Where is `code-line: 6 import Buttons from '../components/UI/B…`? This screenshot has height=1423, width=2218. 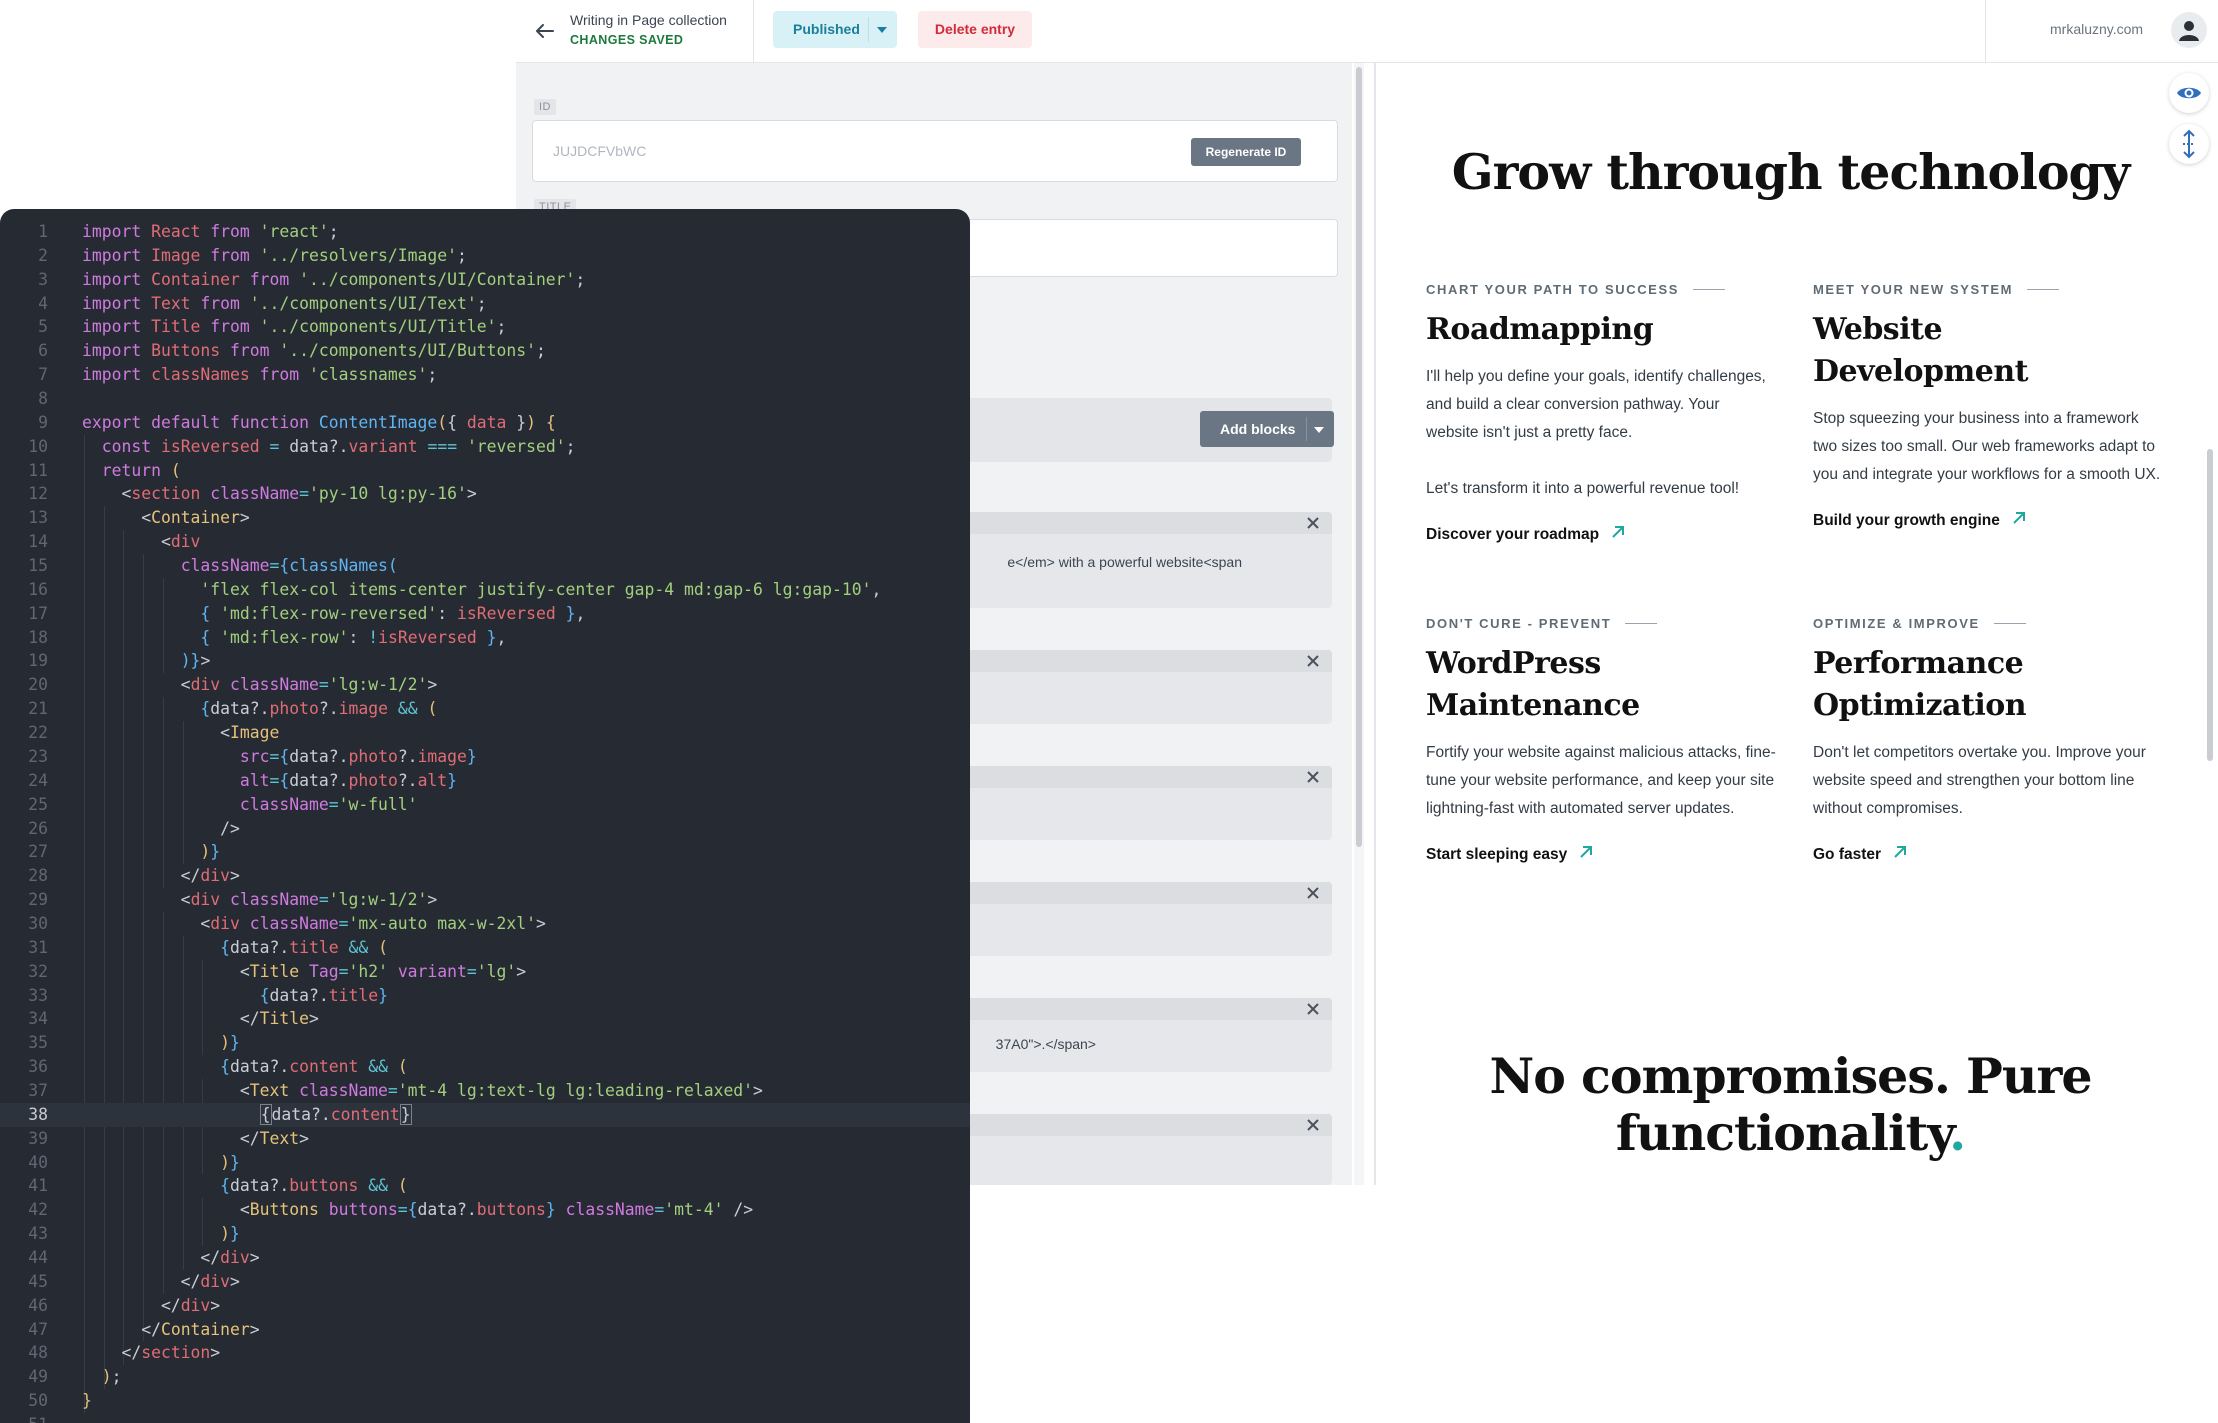 code-line: 6 import Buttons from '../components/UI/B… is located at coordinates (485, 351).